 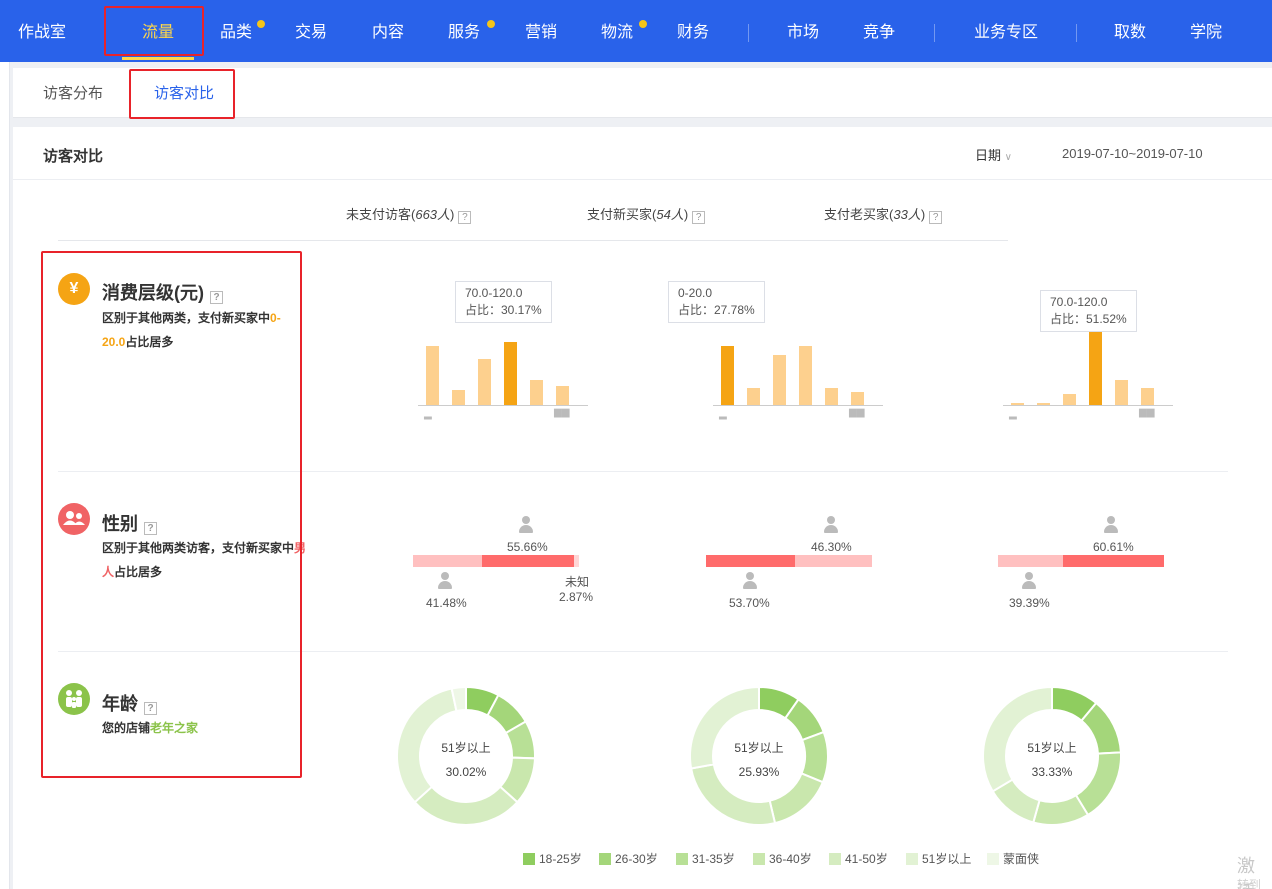 I want to click on watermark-text: 转到, so click(x=1249, y=883).